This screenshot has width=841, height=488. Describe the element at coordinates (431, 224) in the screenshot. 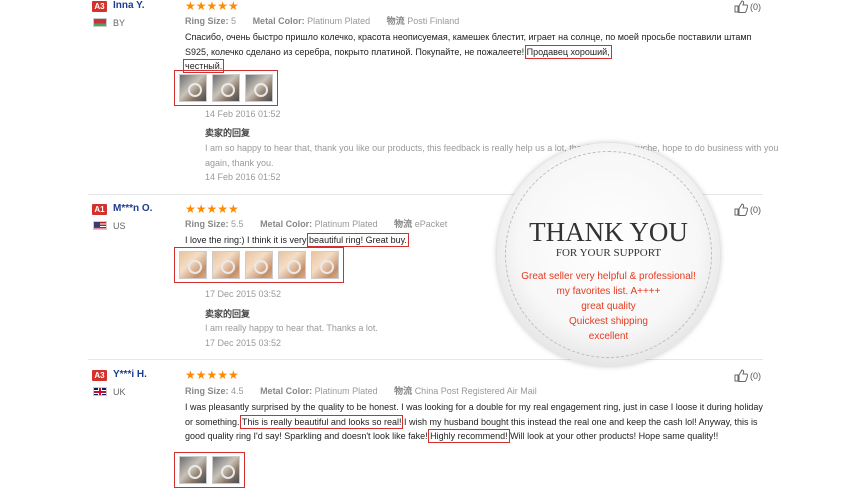

I see `shipping-value: ePacket` at that location.